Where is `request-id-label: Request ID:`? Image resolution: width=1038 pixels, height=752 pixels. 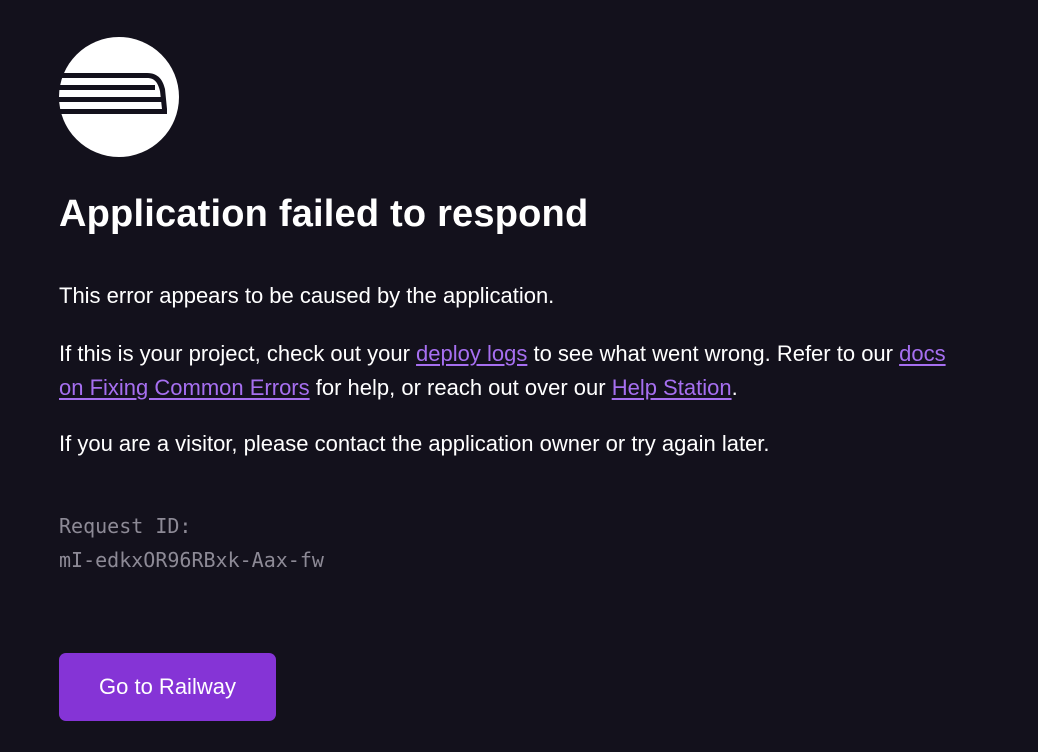
request-id-label: Request ID: is located at coordinates (125, 526).